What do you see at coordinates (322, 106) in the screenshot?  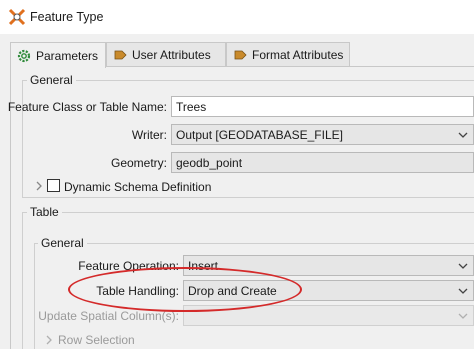 I see `feature-class-input: Trees` at bounding box center [322, 106].